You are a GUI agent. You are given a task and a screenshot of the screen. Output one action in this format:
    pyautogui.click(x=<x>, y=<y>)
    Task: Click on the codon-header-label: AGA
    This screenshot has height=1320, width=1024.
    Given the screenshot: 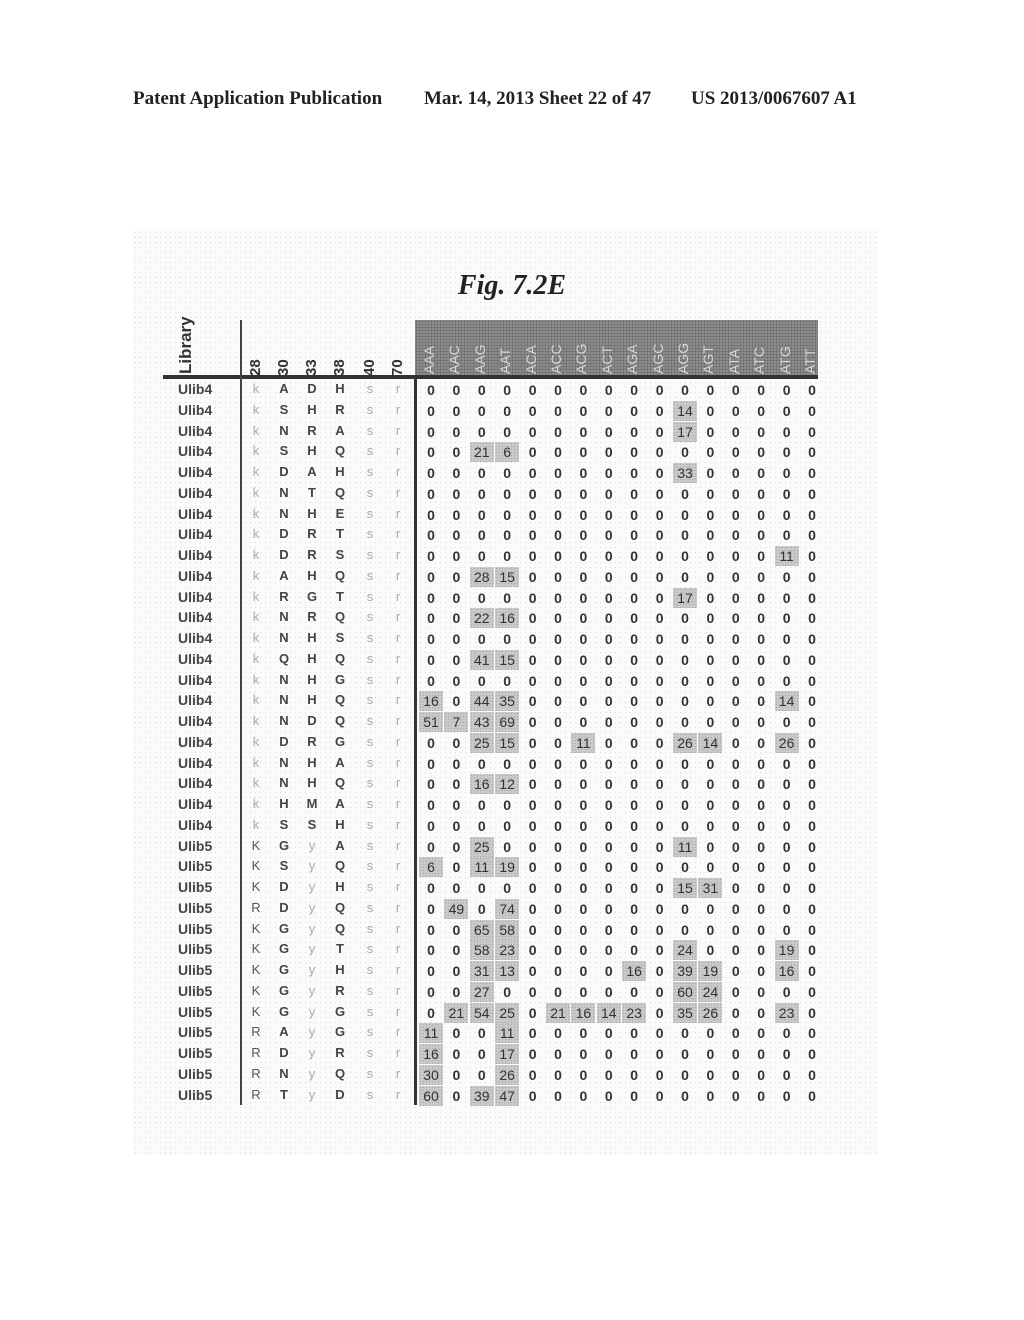 What is the action you would take?
    pyautogui.click(x=632, y=359)
    